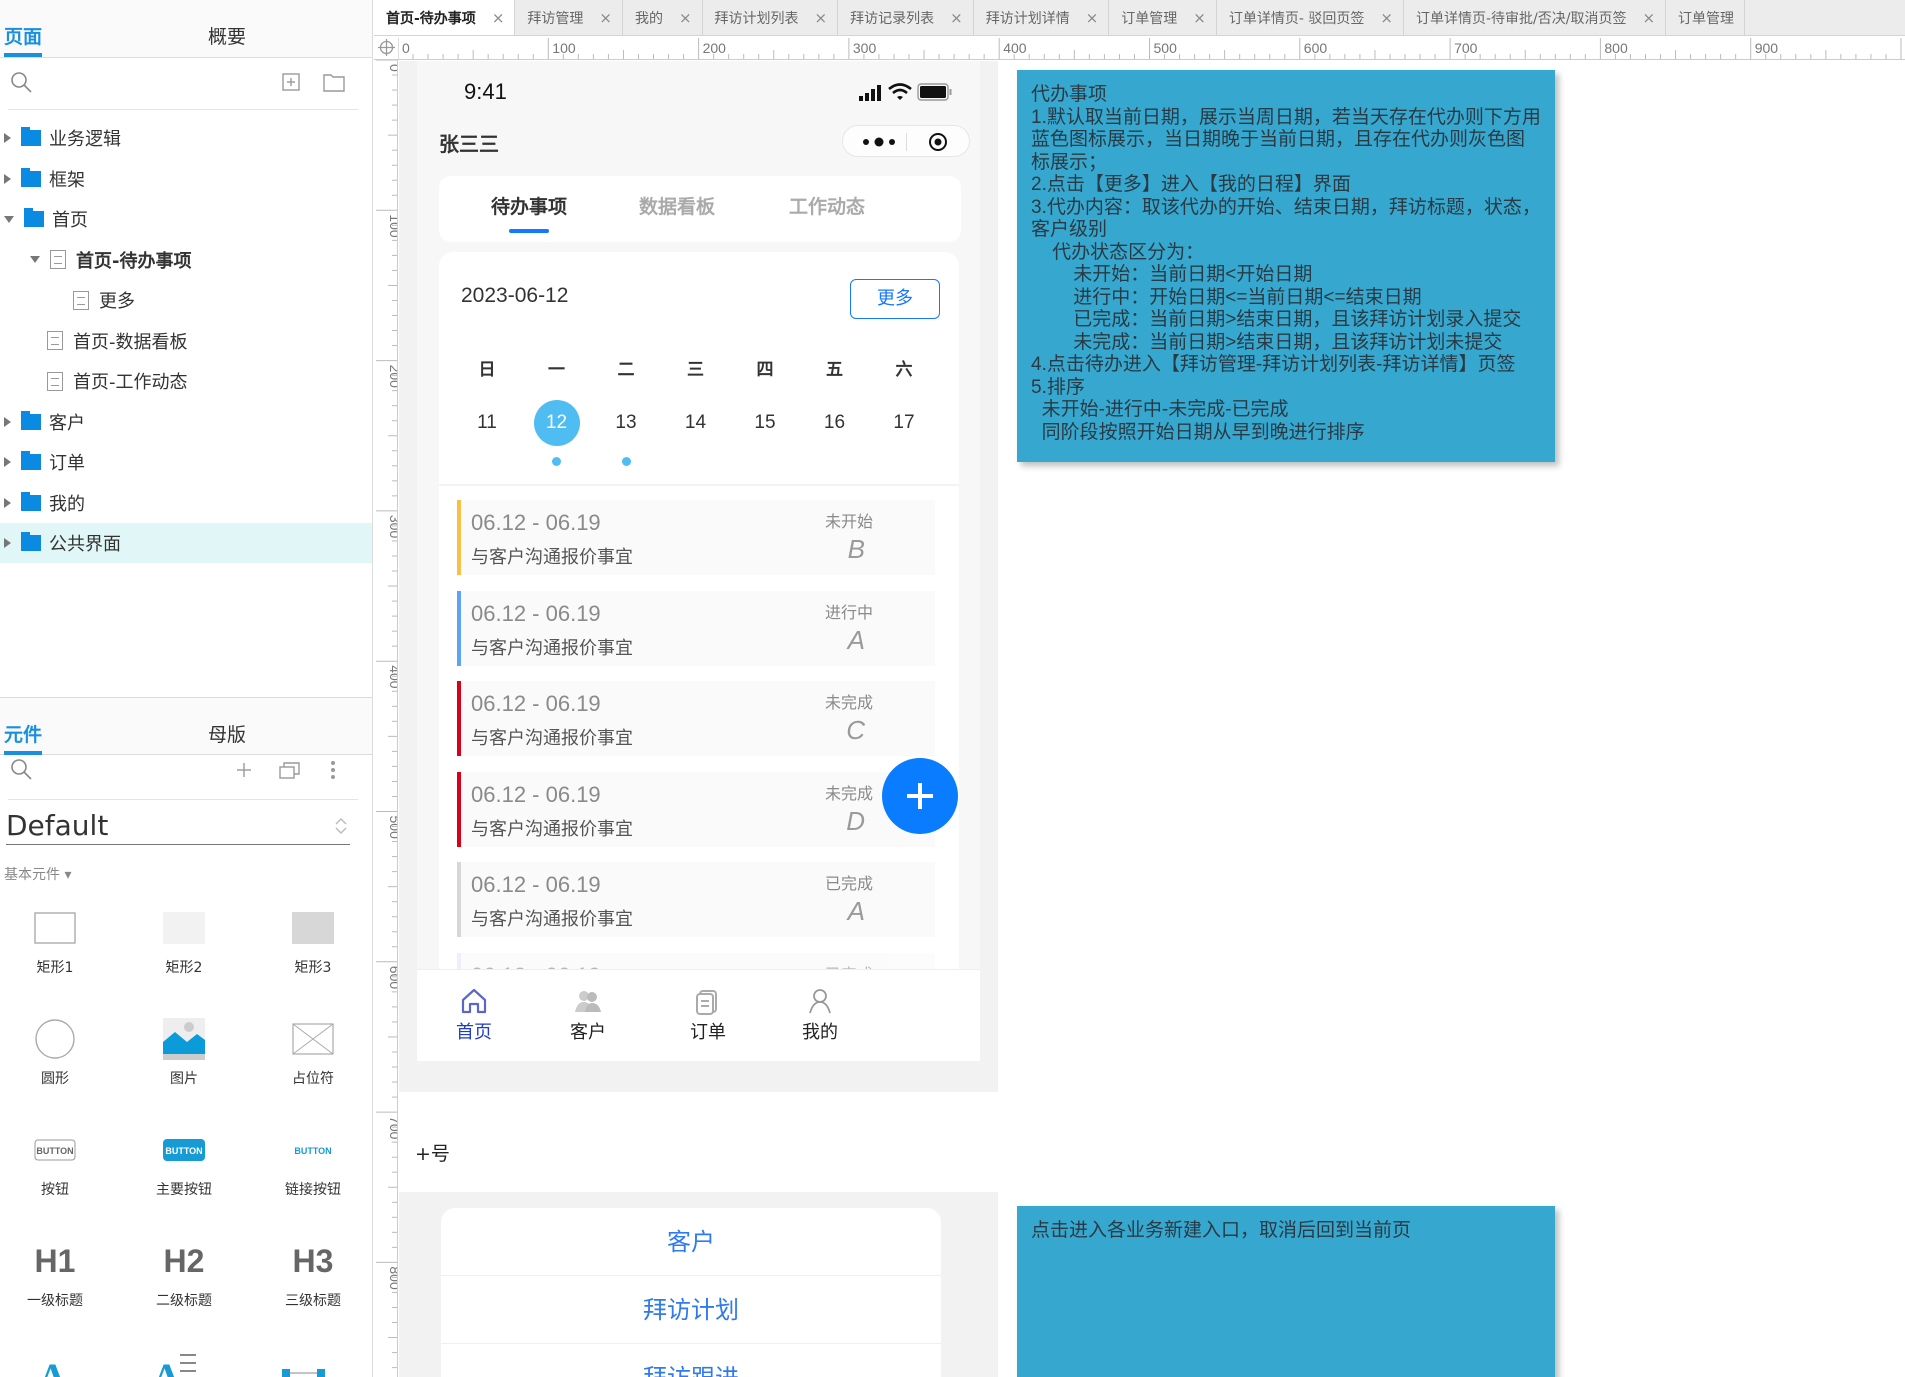 This screenshot has height=1377, width=1905. Describe the element at coordinates (184, 1278) in the screenshot. I see `widget-h2: H2 二级标题` at that location.